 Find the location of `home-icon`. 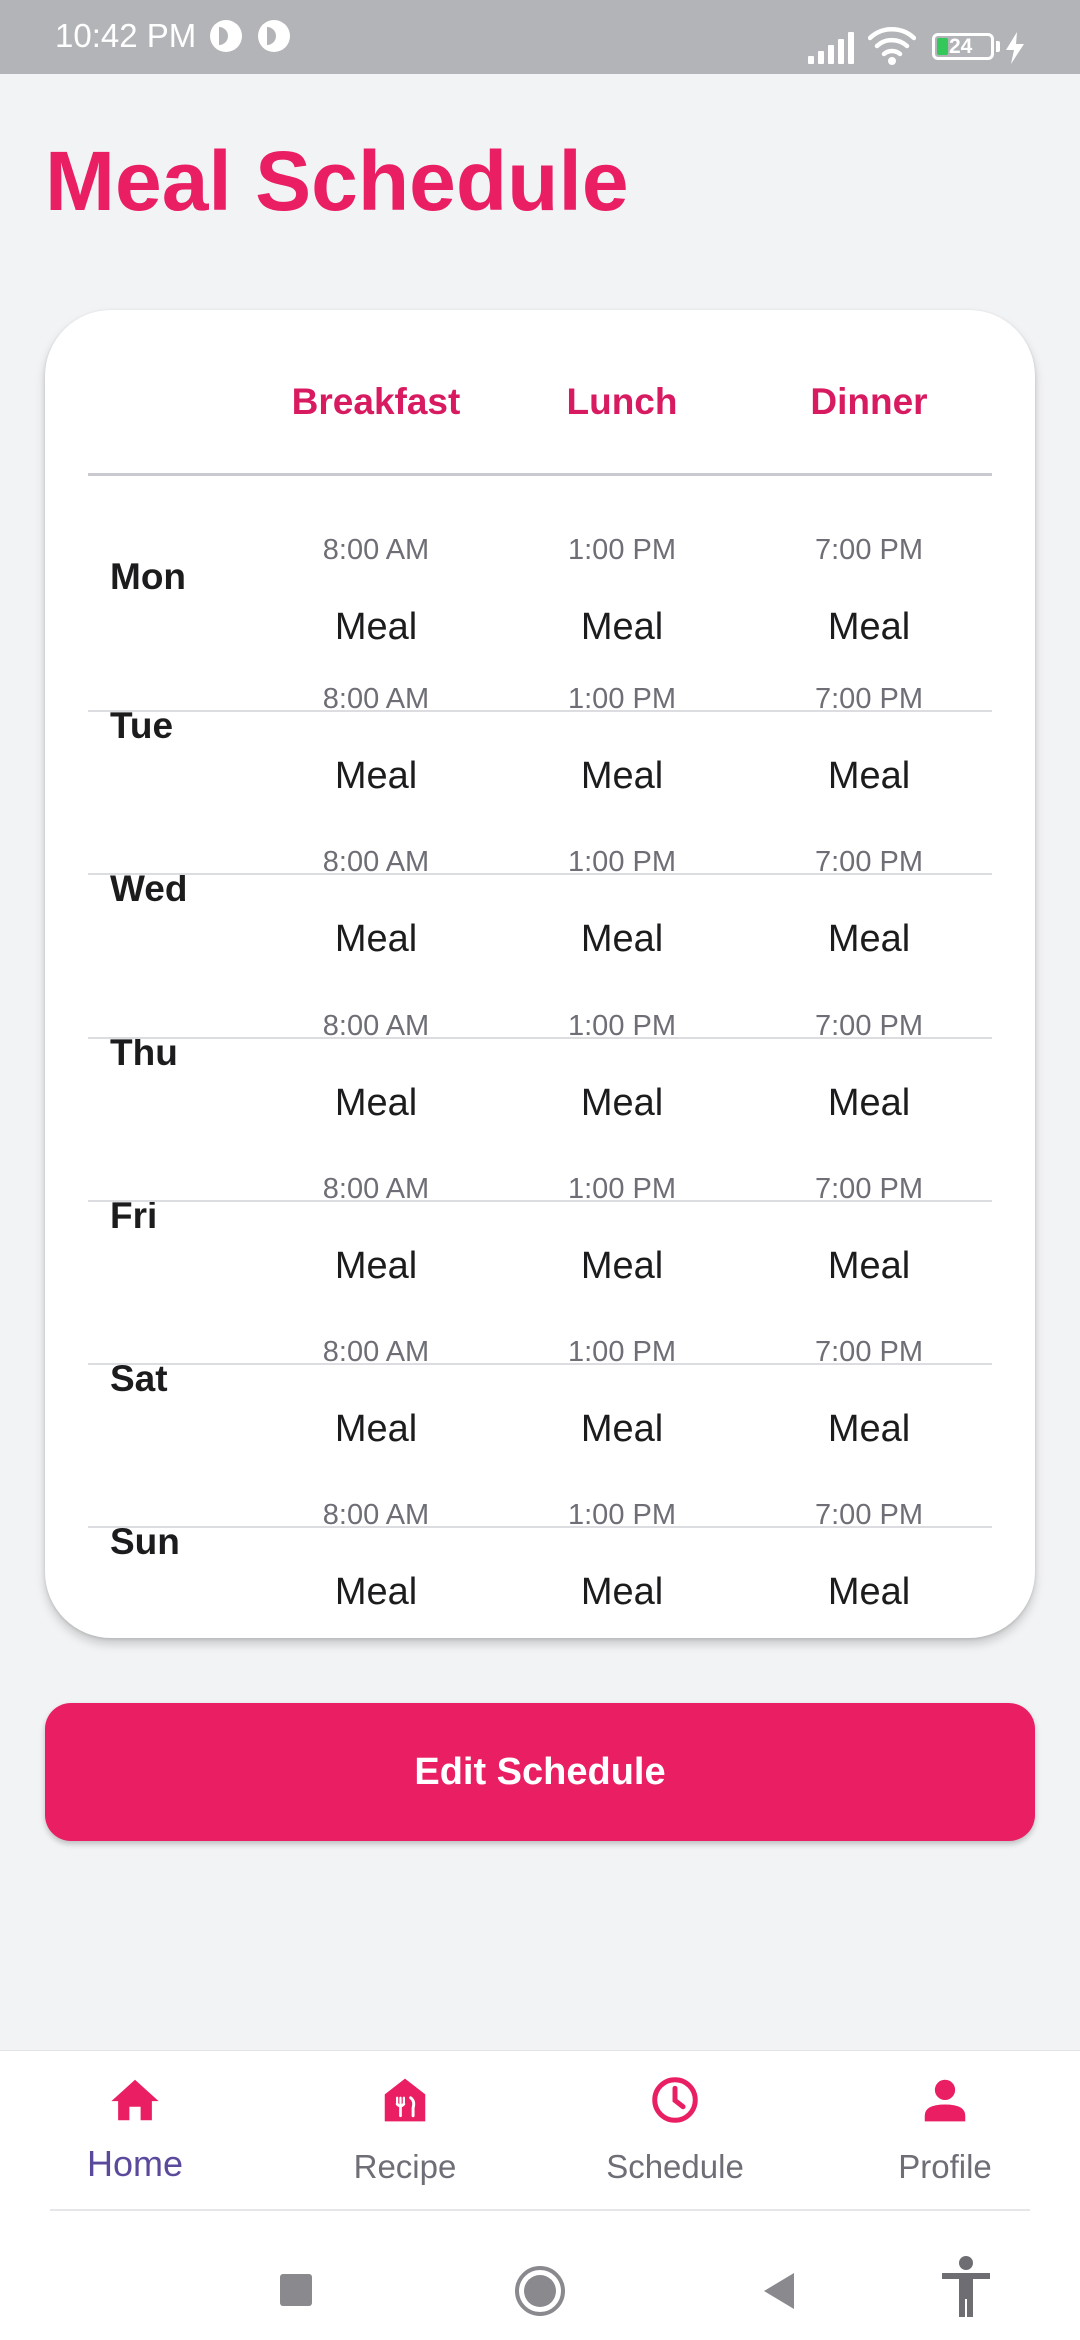

home-icon is located at coordinates (135, 2100).